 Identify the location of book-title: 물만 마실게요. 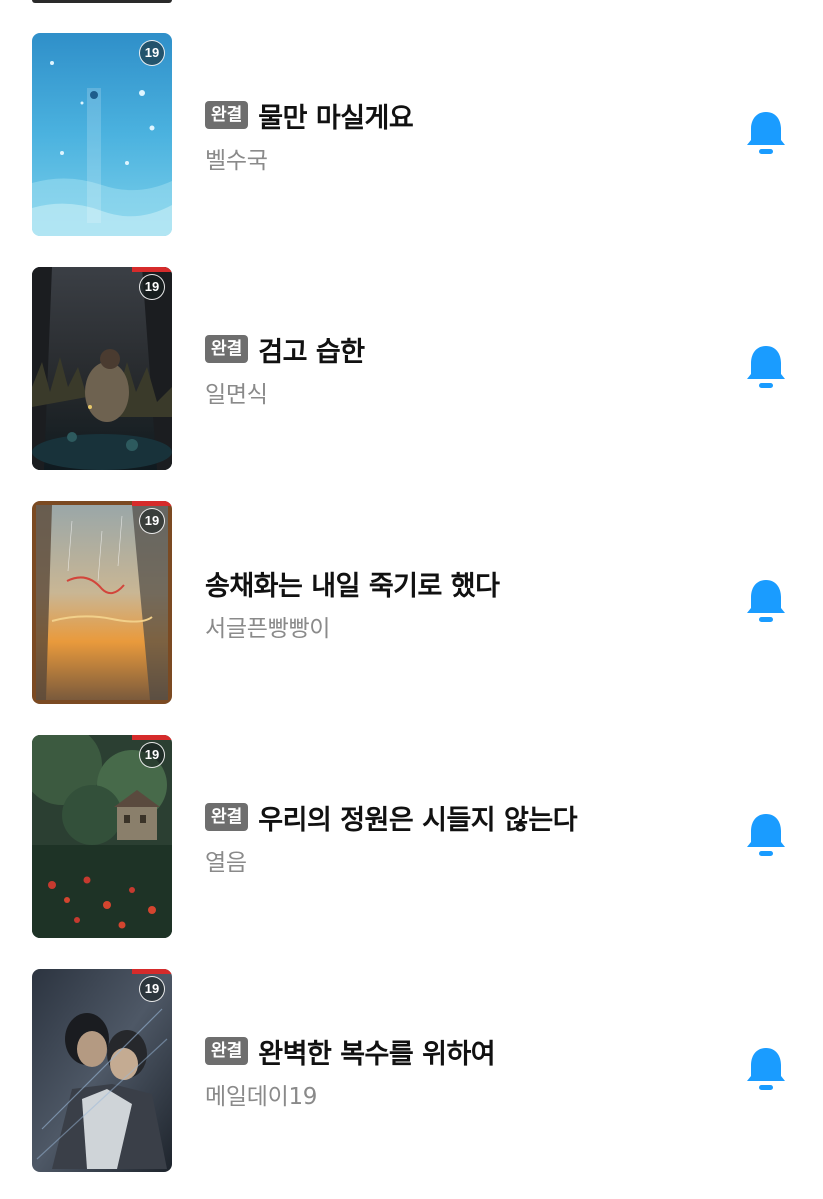
(335, 115).